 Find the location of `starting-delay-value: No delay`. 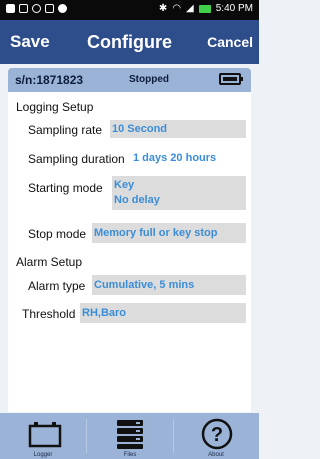

starting-delay-value: No delay is located at coordinates (137, 200).